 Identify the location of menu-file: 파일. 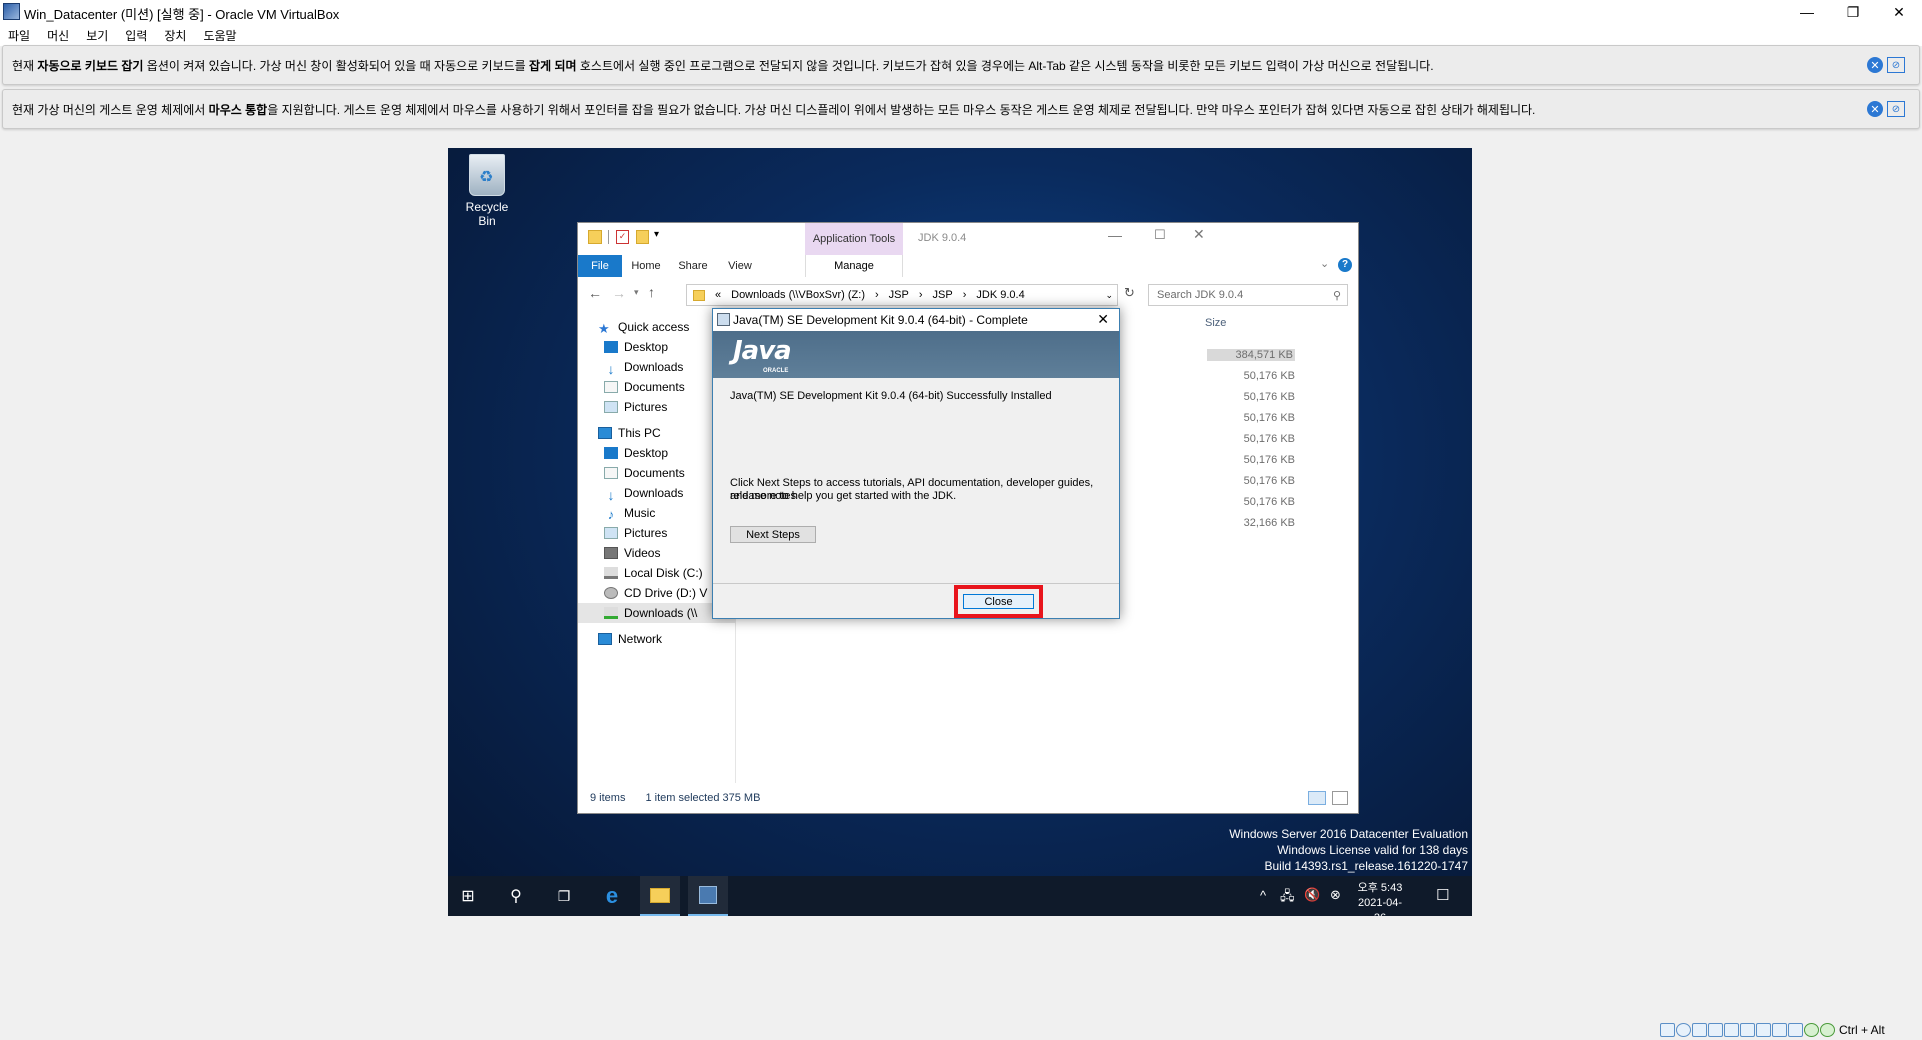
(19, 35).